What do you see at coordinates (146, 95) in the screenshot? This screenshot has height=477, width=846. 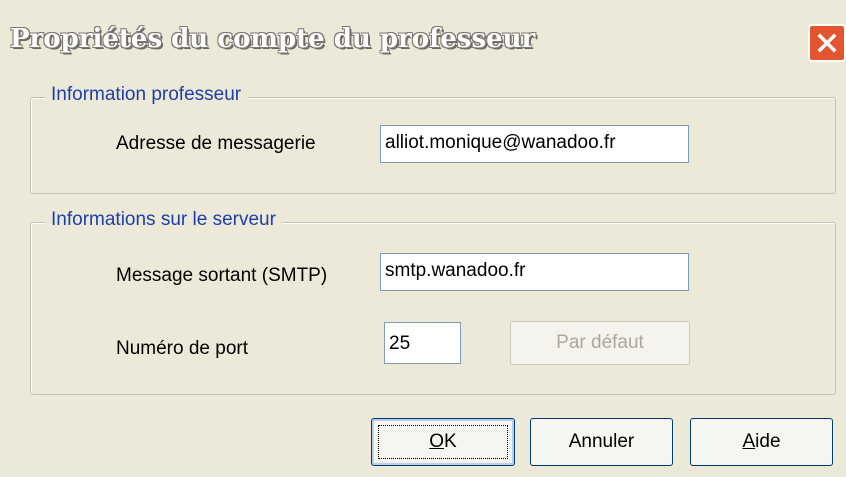 I see `professor-info-legend: Information professeur` at bounding box center [146, 95].